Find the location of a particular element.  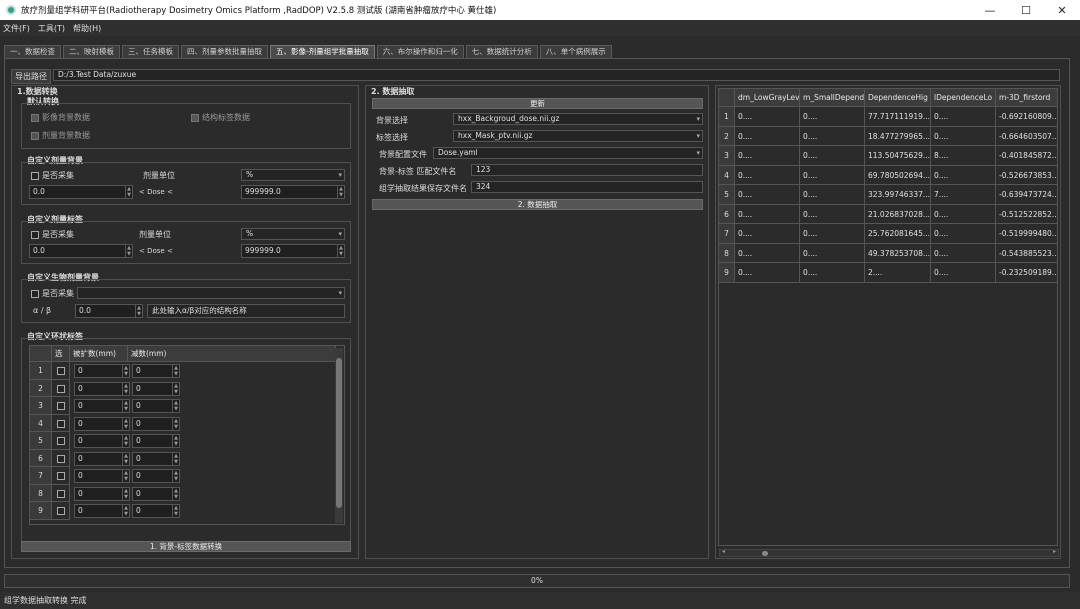

dose-max-spinbox: 999999.0 ▲ ▼ is located at coordinates (293, 192).